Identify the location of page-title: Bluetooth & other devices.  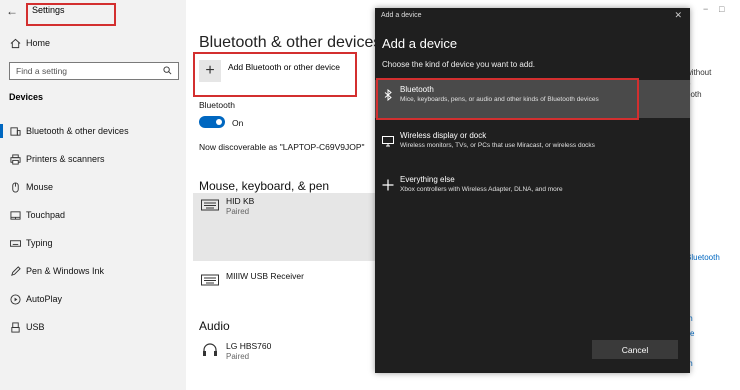
(290, 42).